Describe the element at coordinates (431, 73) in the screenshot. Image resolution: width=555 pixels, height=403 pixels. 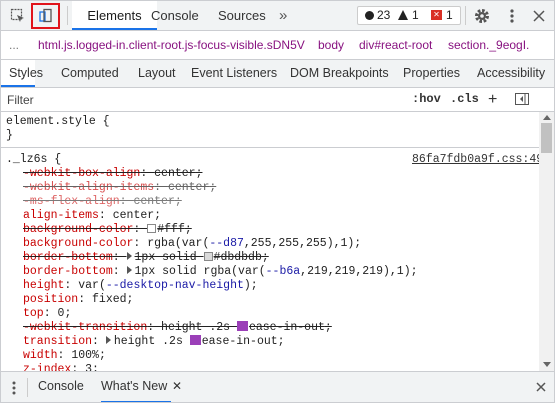
I see `tab-properties: Properties` at that location.